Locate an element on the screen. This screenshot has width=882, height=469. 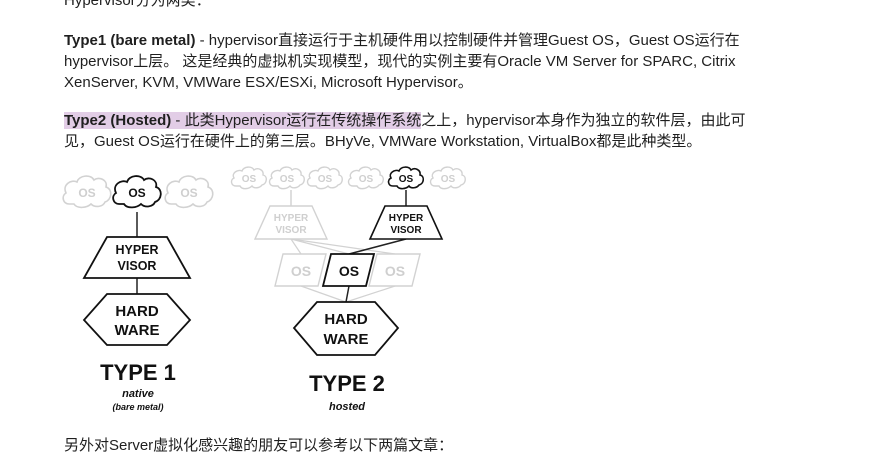
type1-cloud-right: OS is located at coordinates (189, 192).